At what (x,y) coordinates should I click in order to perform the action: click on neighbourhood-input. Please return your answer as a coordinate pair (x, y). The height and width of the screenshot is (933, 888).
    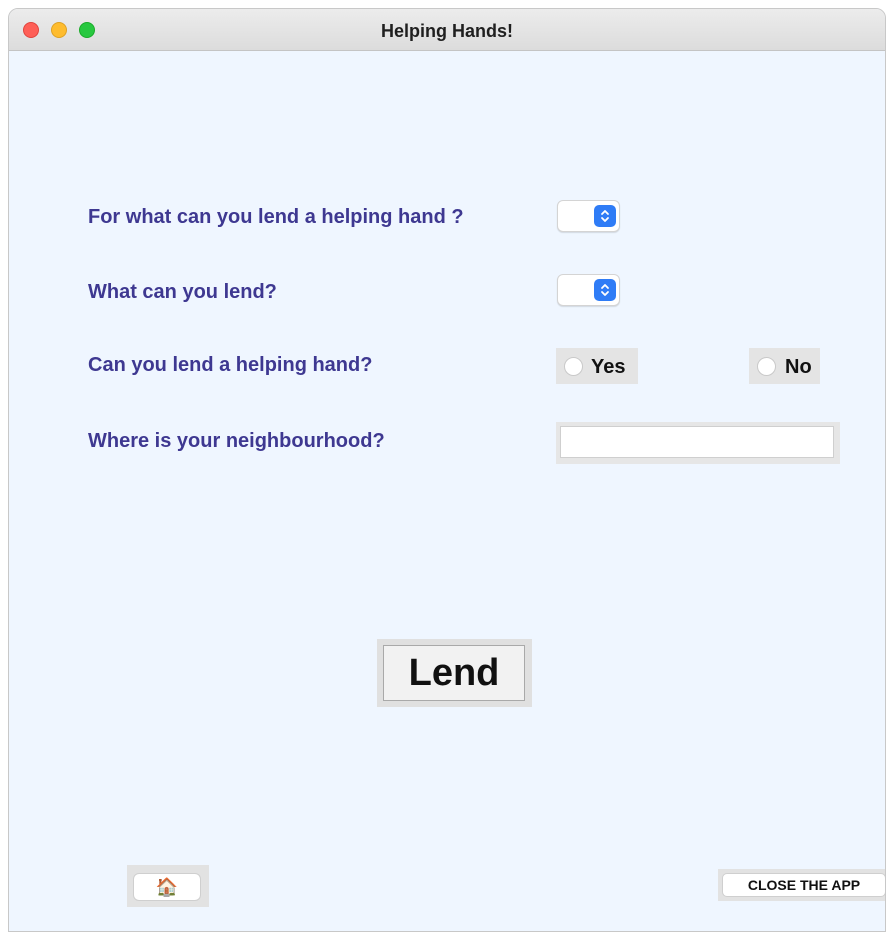
    Looking at the image, I should click on (697, 442).